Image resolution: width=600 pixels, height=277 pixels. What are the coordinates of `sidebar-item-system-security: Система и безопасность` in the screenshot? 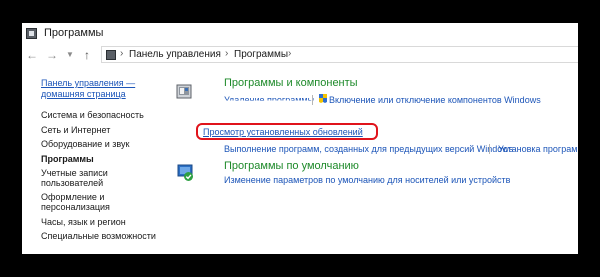 It's located at (92, 115).